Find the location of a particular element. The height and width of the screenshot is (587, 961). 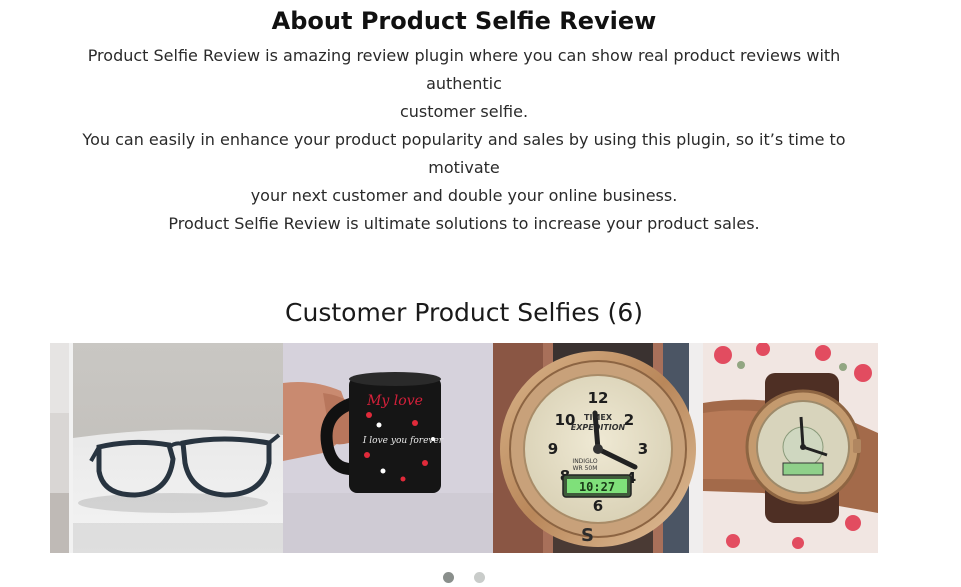

watch-sub: INDIGLO is located at coordinates (584, 461).